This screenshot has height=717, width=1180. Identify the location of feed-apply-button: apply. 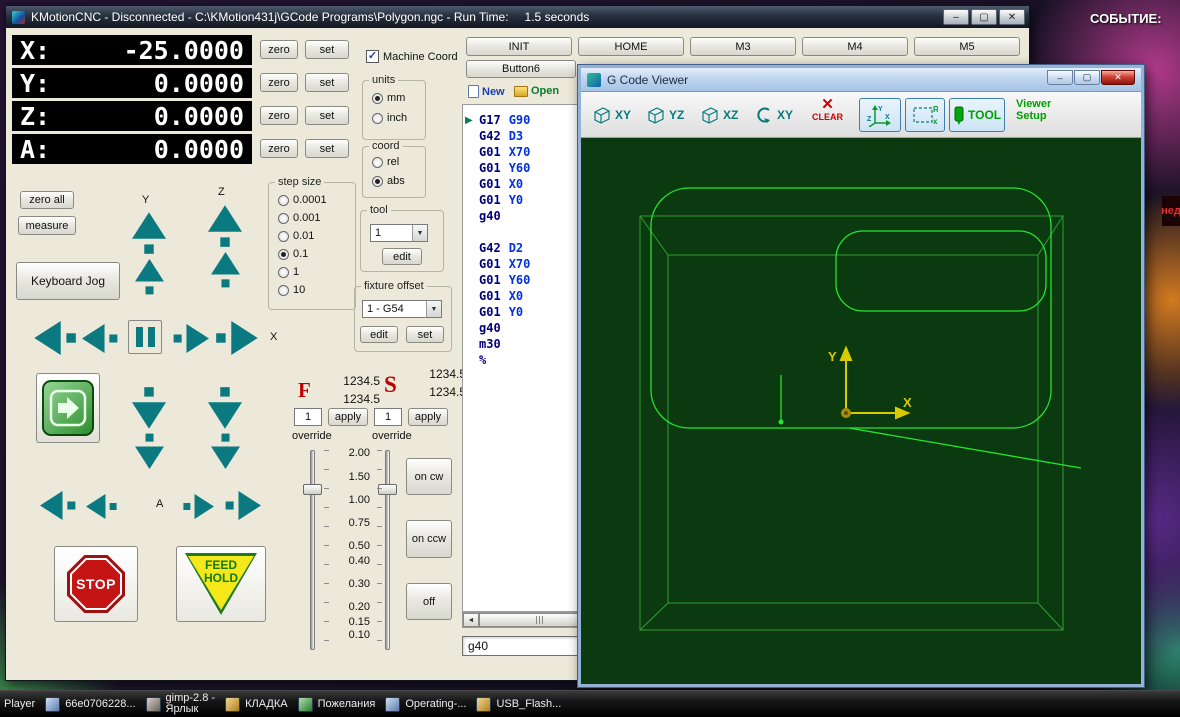
(348, 417).